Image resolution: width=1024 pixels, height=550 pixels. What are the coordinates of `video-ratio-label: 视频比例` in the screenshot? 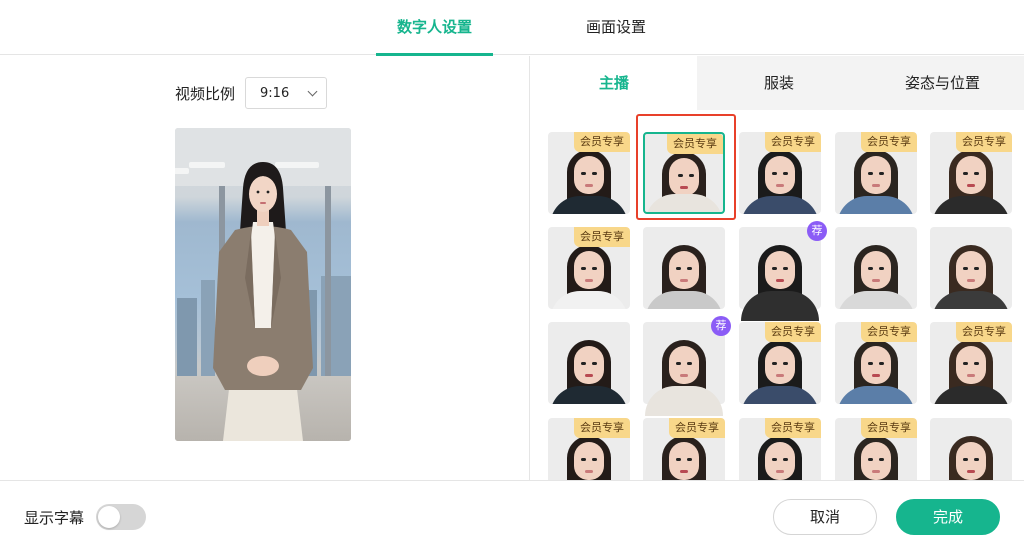 It's located at (205, 93).